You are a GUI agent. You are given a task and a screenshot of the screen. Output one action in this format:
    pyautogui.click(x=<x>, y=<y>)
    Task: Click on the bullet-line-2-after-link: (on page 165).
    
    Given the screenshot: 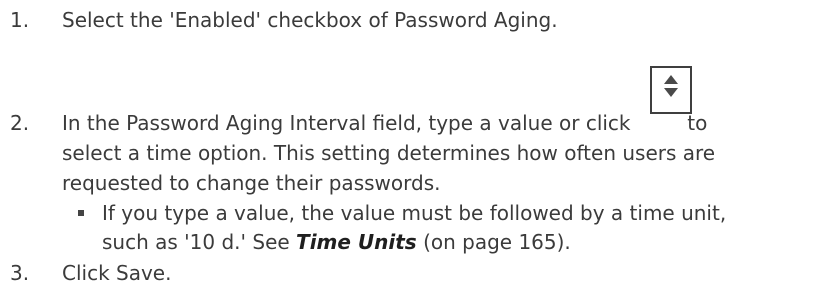 What is the action you would take?
    pyautogui.click(x=497, y=242)
    